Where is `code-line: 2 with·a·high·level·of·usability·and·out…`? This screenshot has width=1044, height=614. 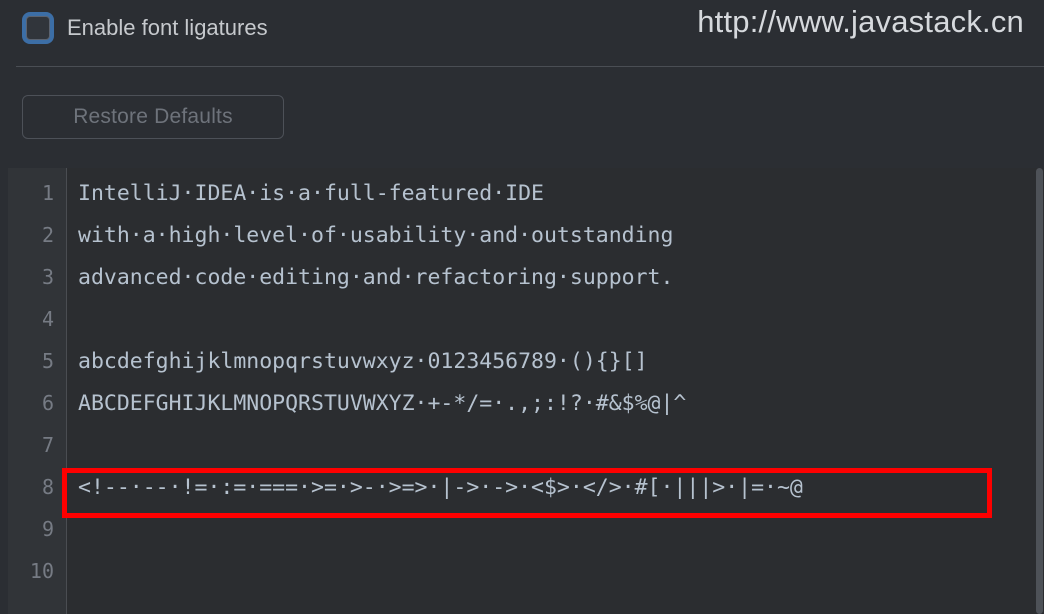
code-line: 2 with·a·high·level·of·usability·and·out… is located at coordinates (526, 235).